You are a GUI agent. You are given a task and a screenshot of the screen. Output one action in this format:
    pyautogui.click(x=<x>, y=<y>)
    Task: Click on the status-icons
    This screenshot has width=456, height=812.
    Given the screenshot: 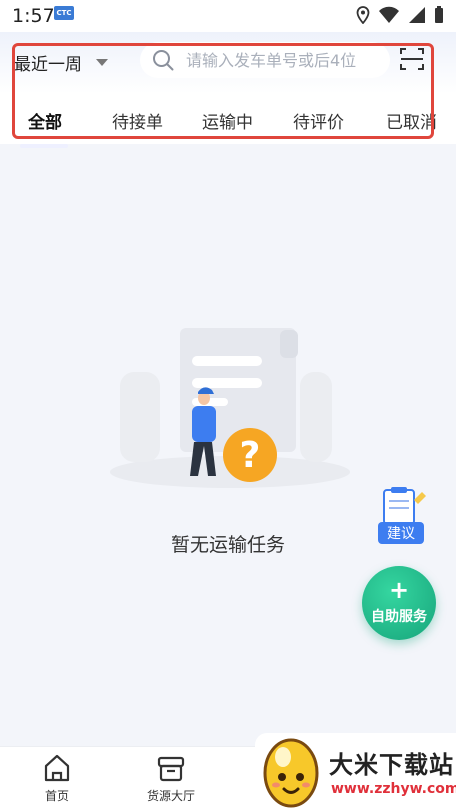 What is the action you would take?
    pyautogui.click(x=400, y=15)
    